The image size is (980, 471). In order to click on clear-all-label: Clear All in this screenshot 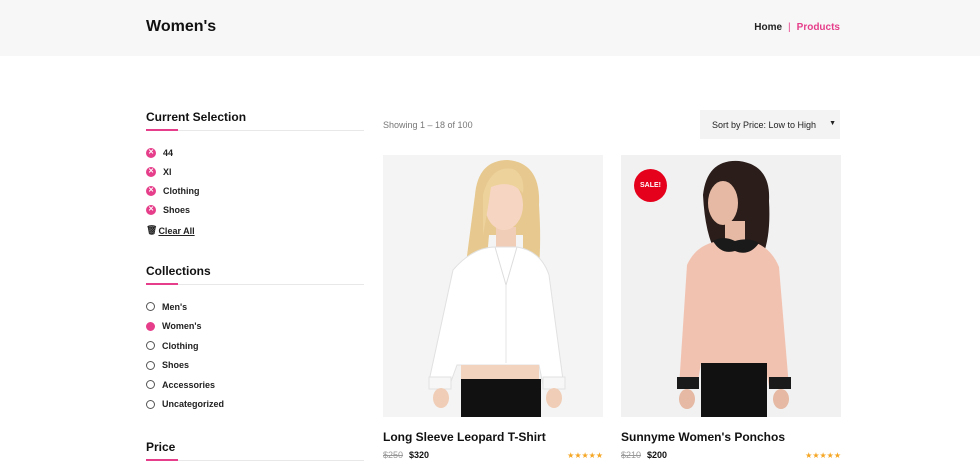, I will do `click(176, 230)`.